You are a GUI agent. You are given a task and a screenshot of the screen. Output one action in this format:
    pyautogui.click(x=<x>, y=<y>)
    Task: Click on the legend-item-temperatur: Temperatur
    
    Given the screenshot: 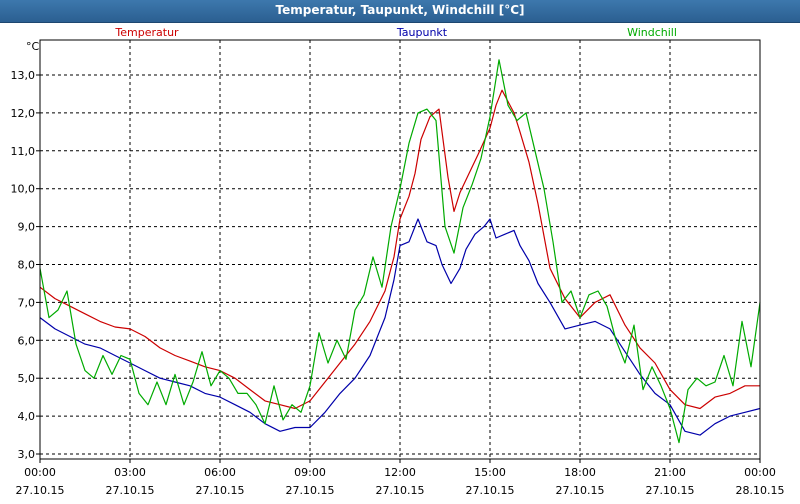 What is the action you would take?
    pyautogui.click(x=146, y=32)
    